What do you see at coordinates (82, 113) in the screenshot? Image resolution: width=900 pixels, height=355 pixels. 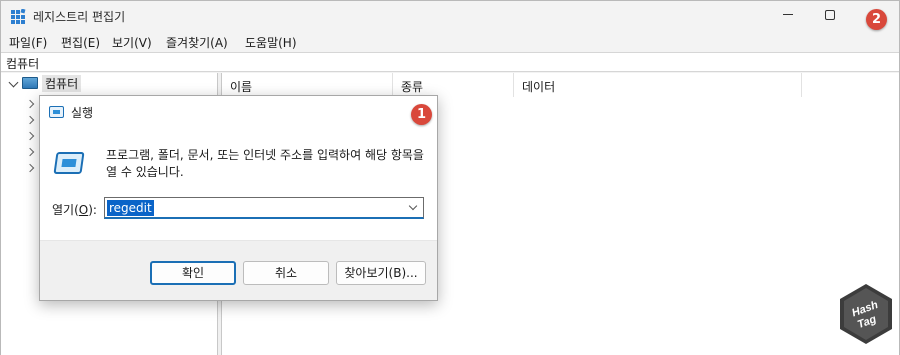 I see `run-dialog-title: 실행` at bounding box center [82, 113].